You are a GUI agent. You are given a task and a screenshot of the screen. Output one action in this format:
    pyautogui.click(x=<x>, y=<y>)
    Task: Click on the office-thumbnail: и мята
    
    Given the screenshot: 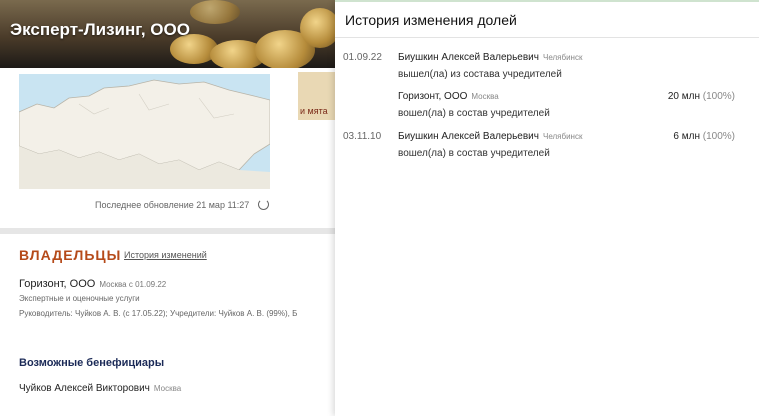 What is the action you would take?
    pyautogui.click(x=316, y=96)
    